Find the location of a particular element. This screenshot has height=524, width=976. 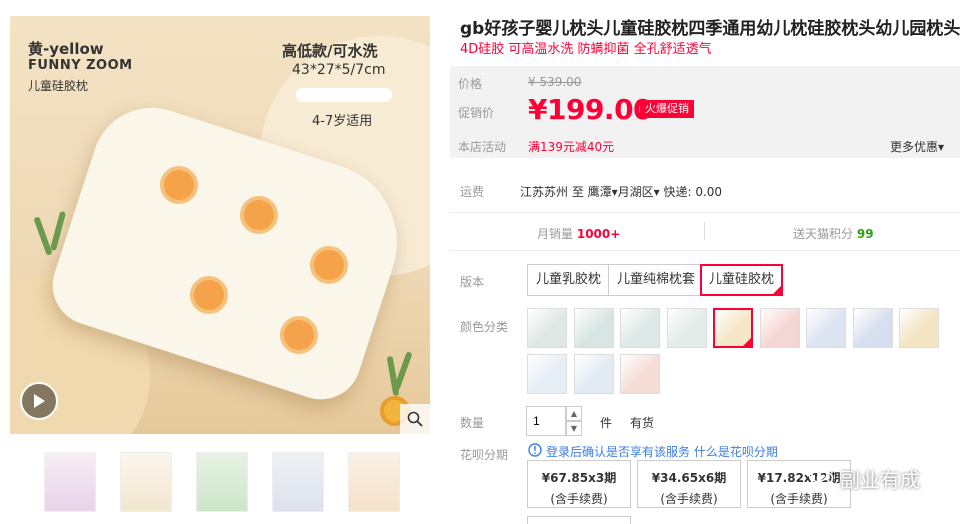

tmall-points: 送天猫积分 99 is located at coordinates (833, 233).